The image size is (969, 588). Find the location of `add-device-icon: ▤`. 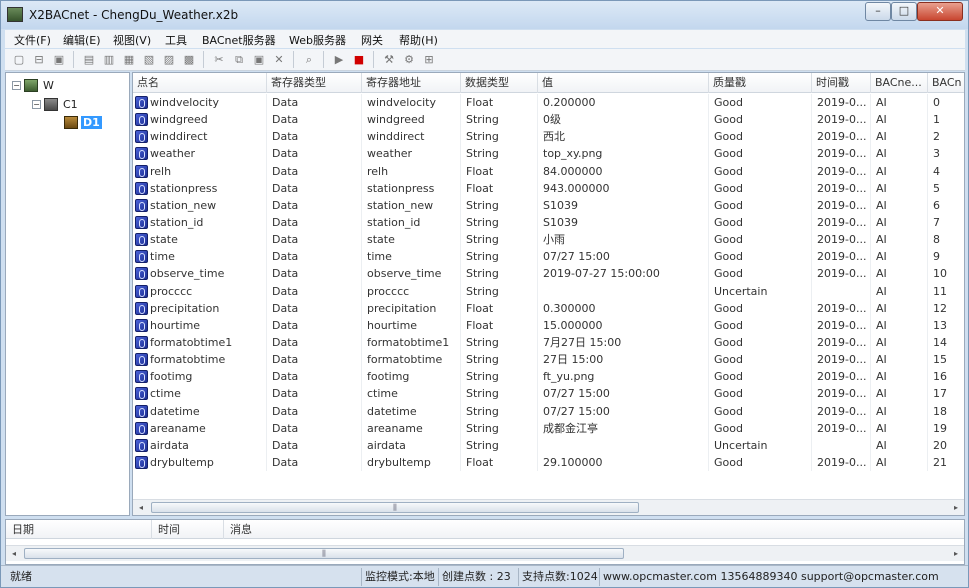

add-device-icon: ▤ is located at coordinates (89, 59).